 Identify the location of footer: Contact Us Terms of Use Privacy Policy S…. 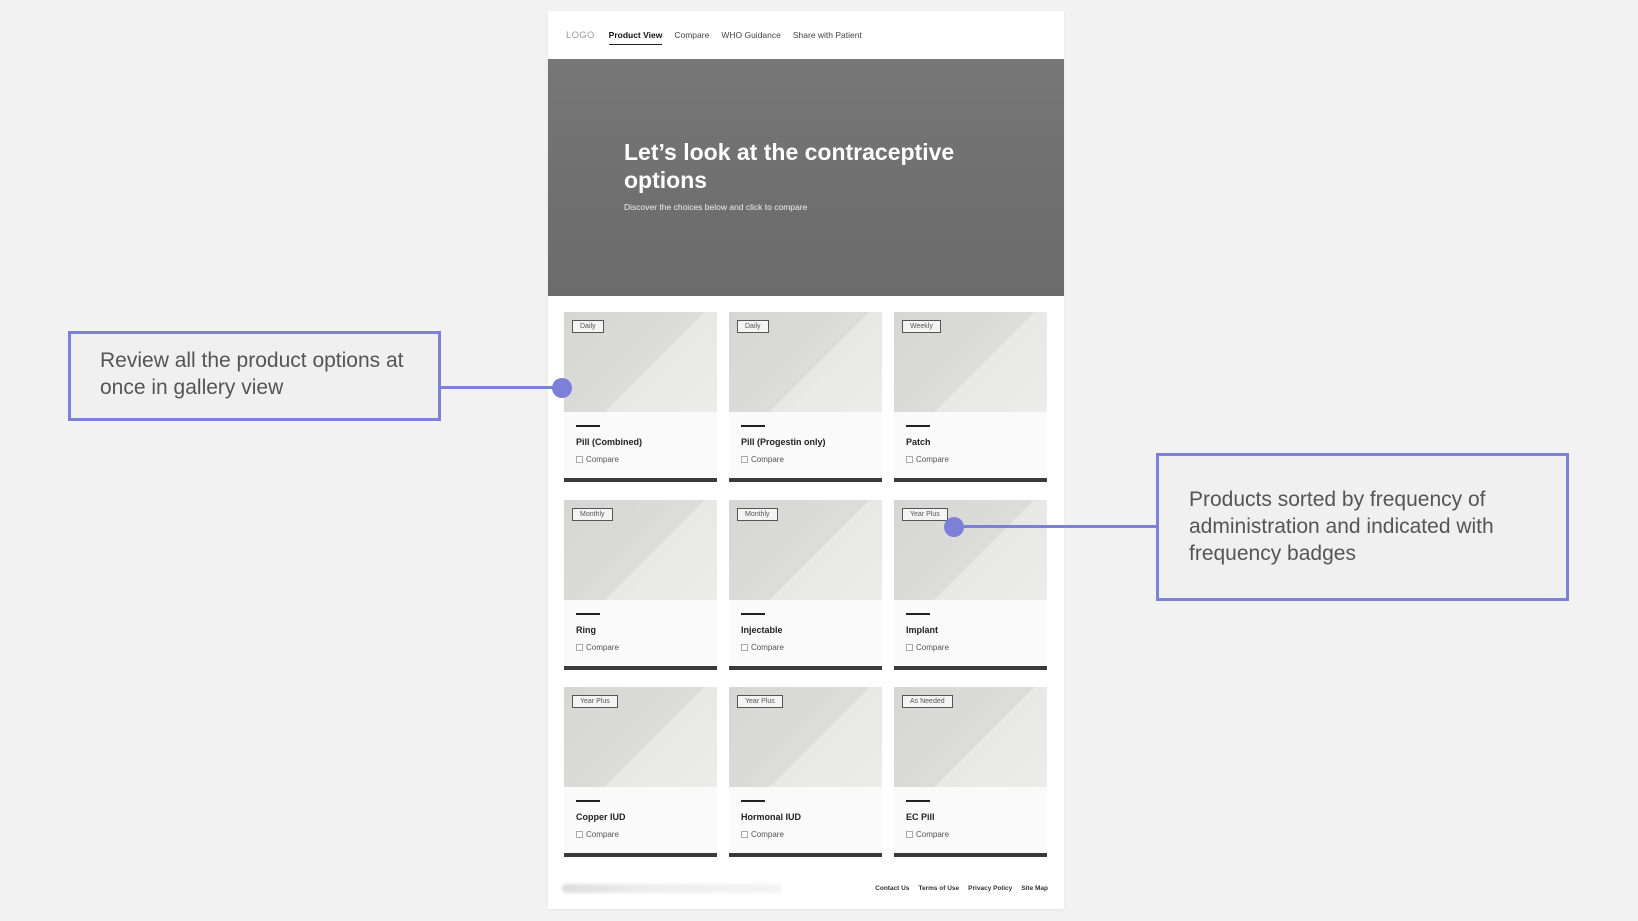
(806, 891).